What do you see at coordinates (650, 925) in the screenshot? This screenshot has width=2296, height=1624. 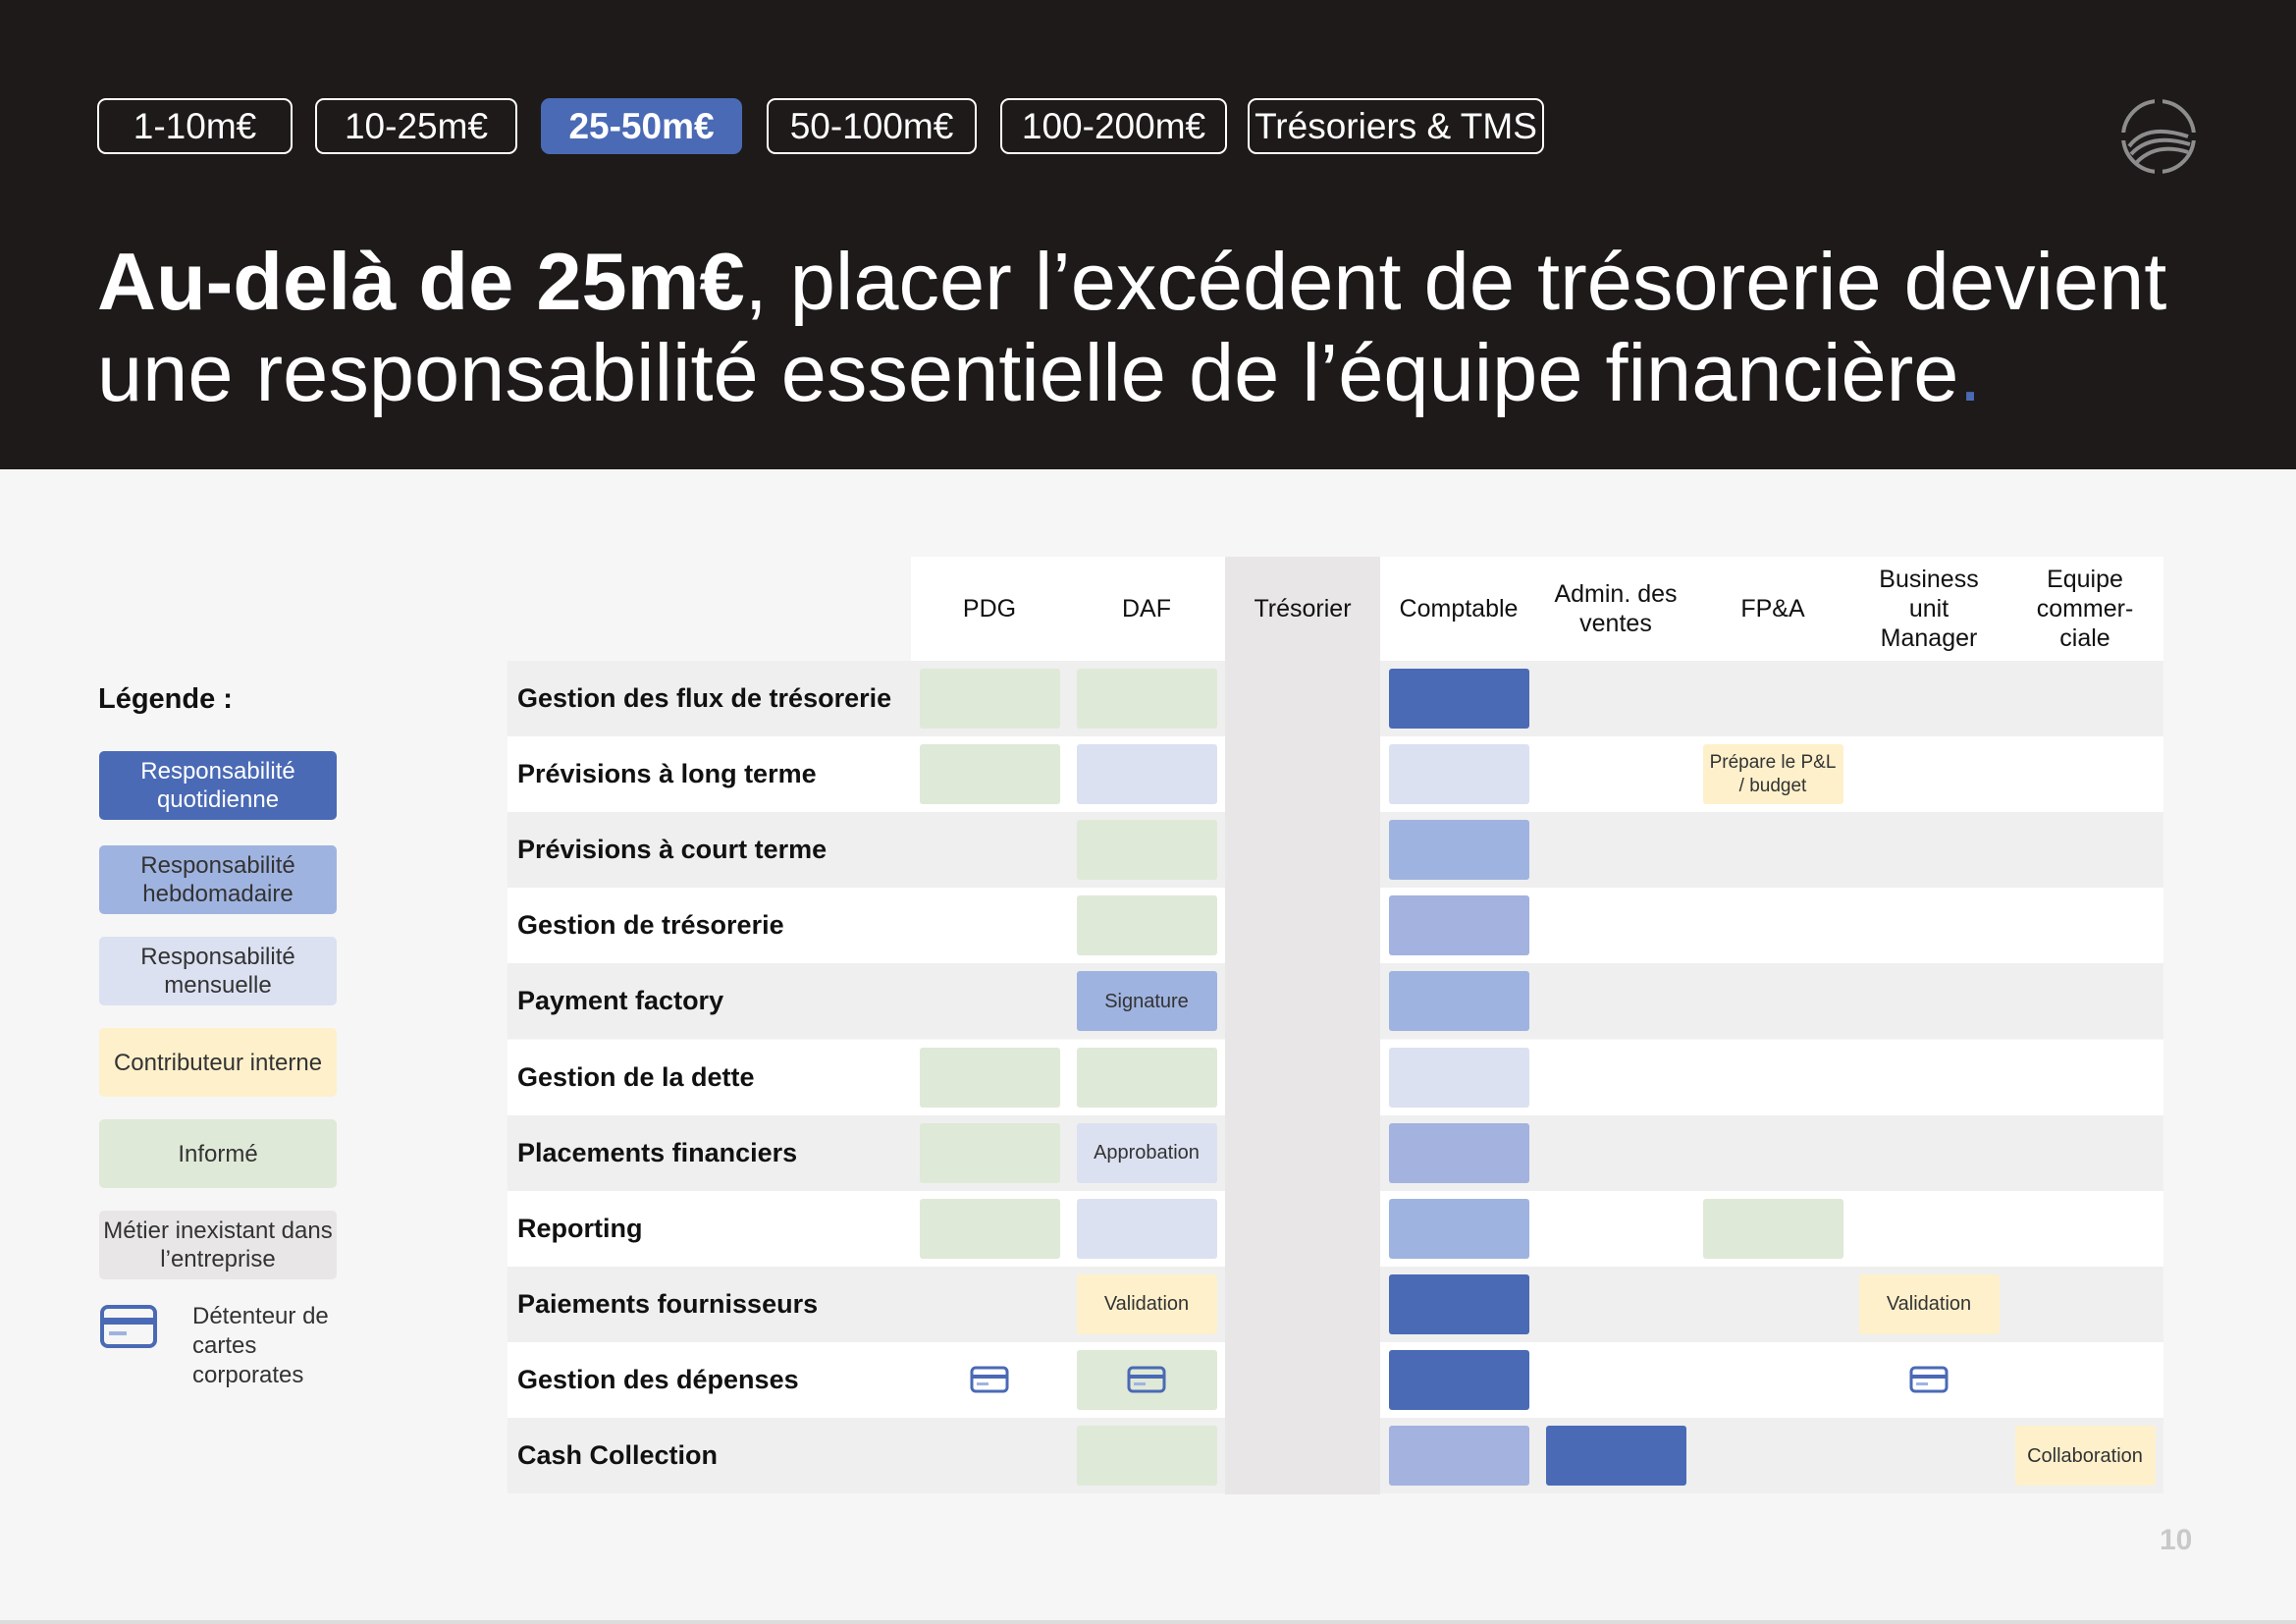 I see `row-label: Gestion de trésorerie` at bounding box center [650, 925].